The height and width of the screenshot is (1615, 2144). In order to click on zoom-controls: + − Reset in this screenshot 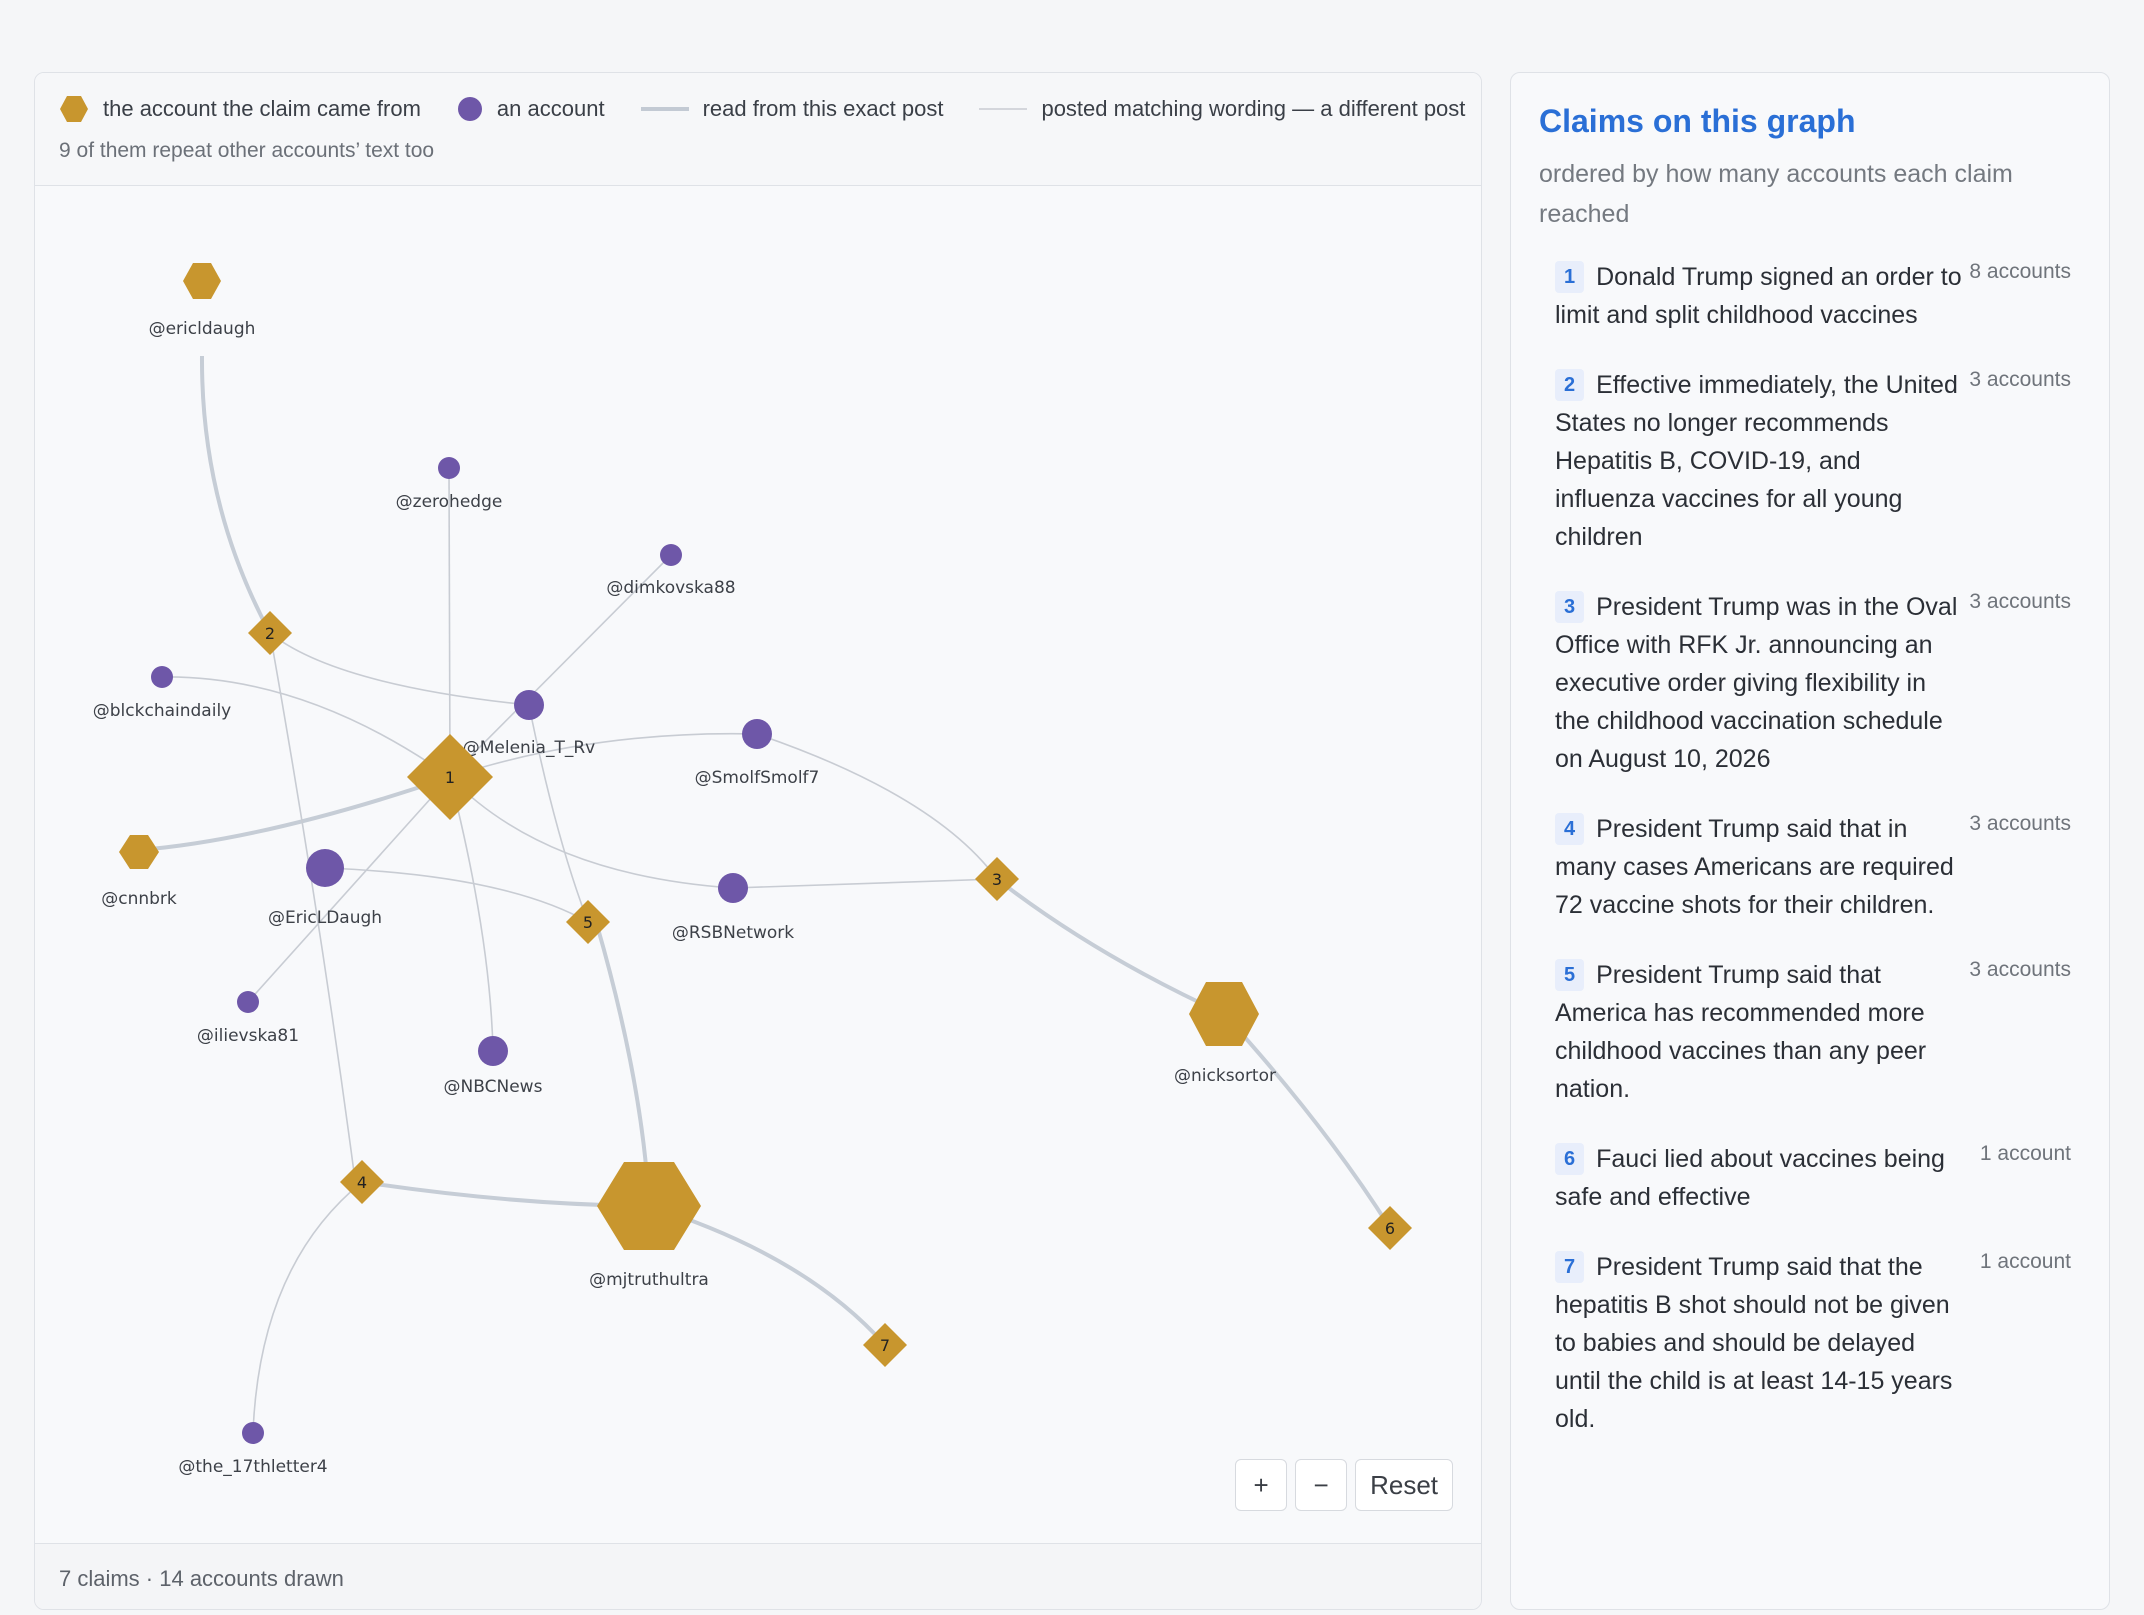, I will do `click(1344, 1485)`.